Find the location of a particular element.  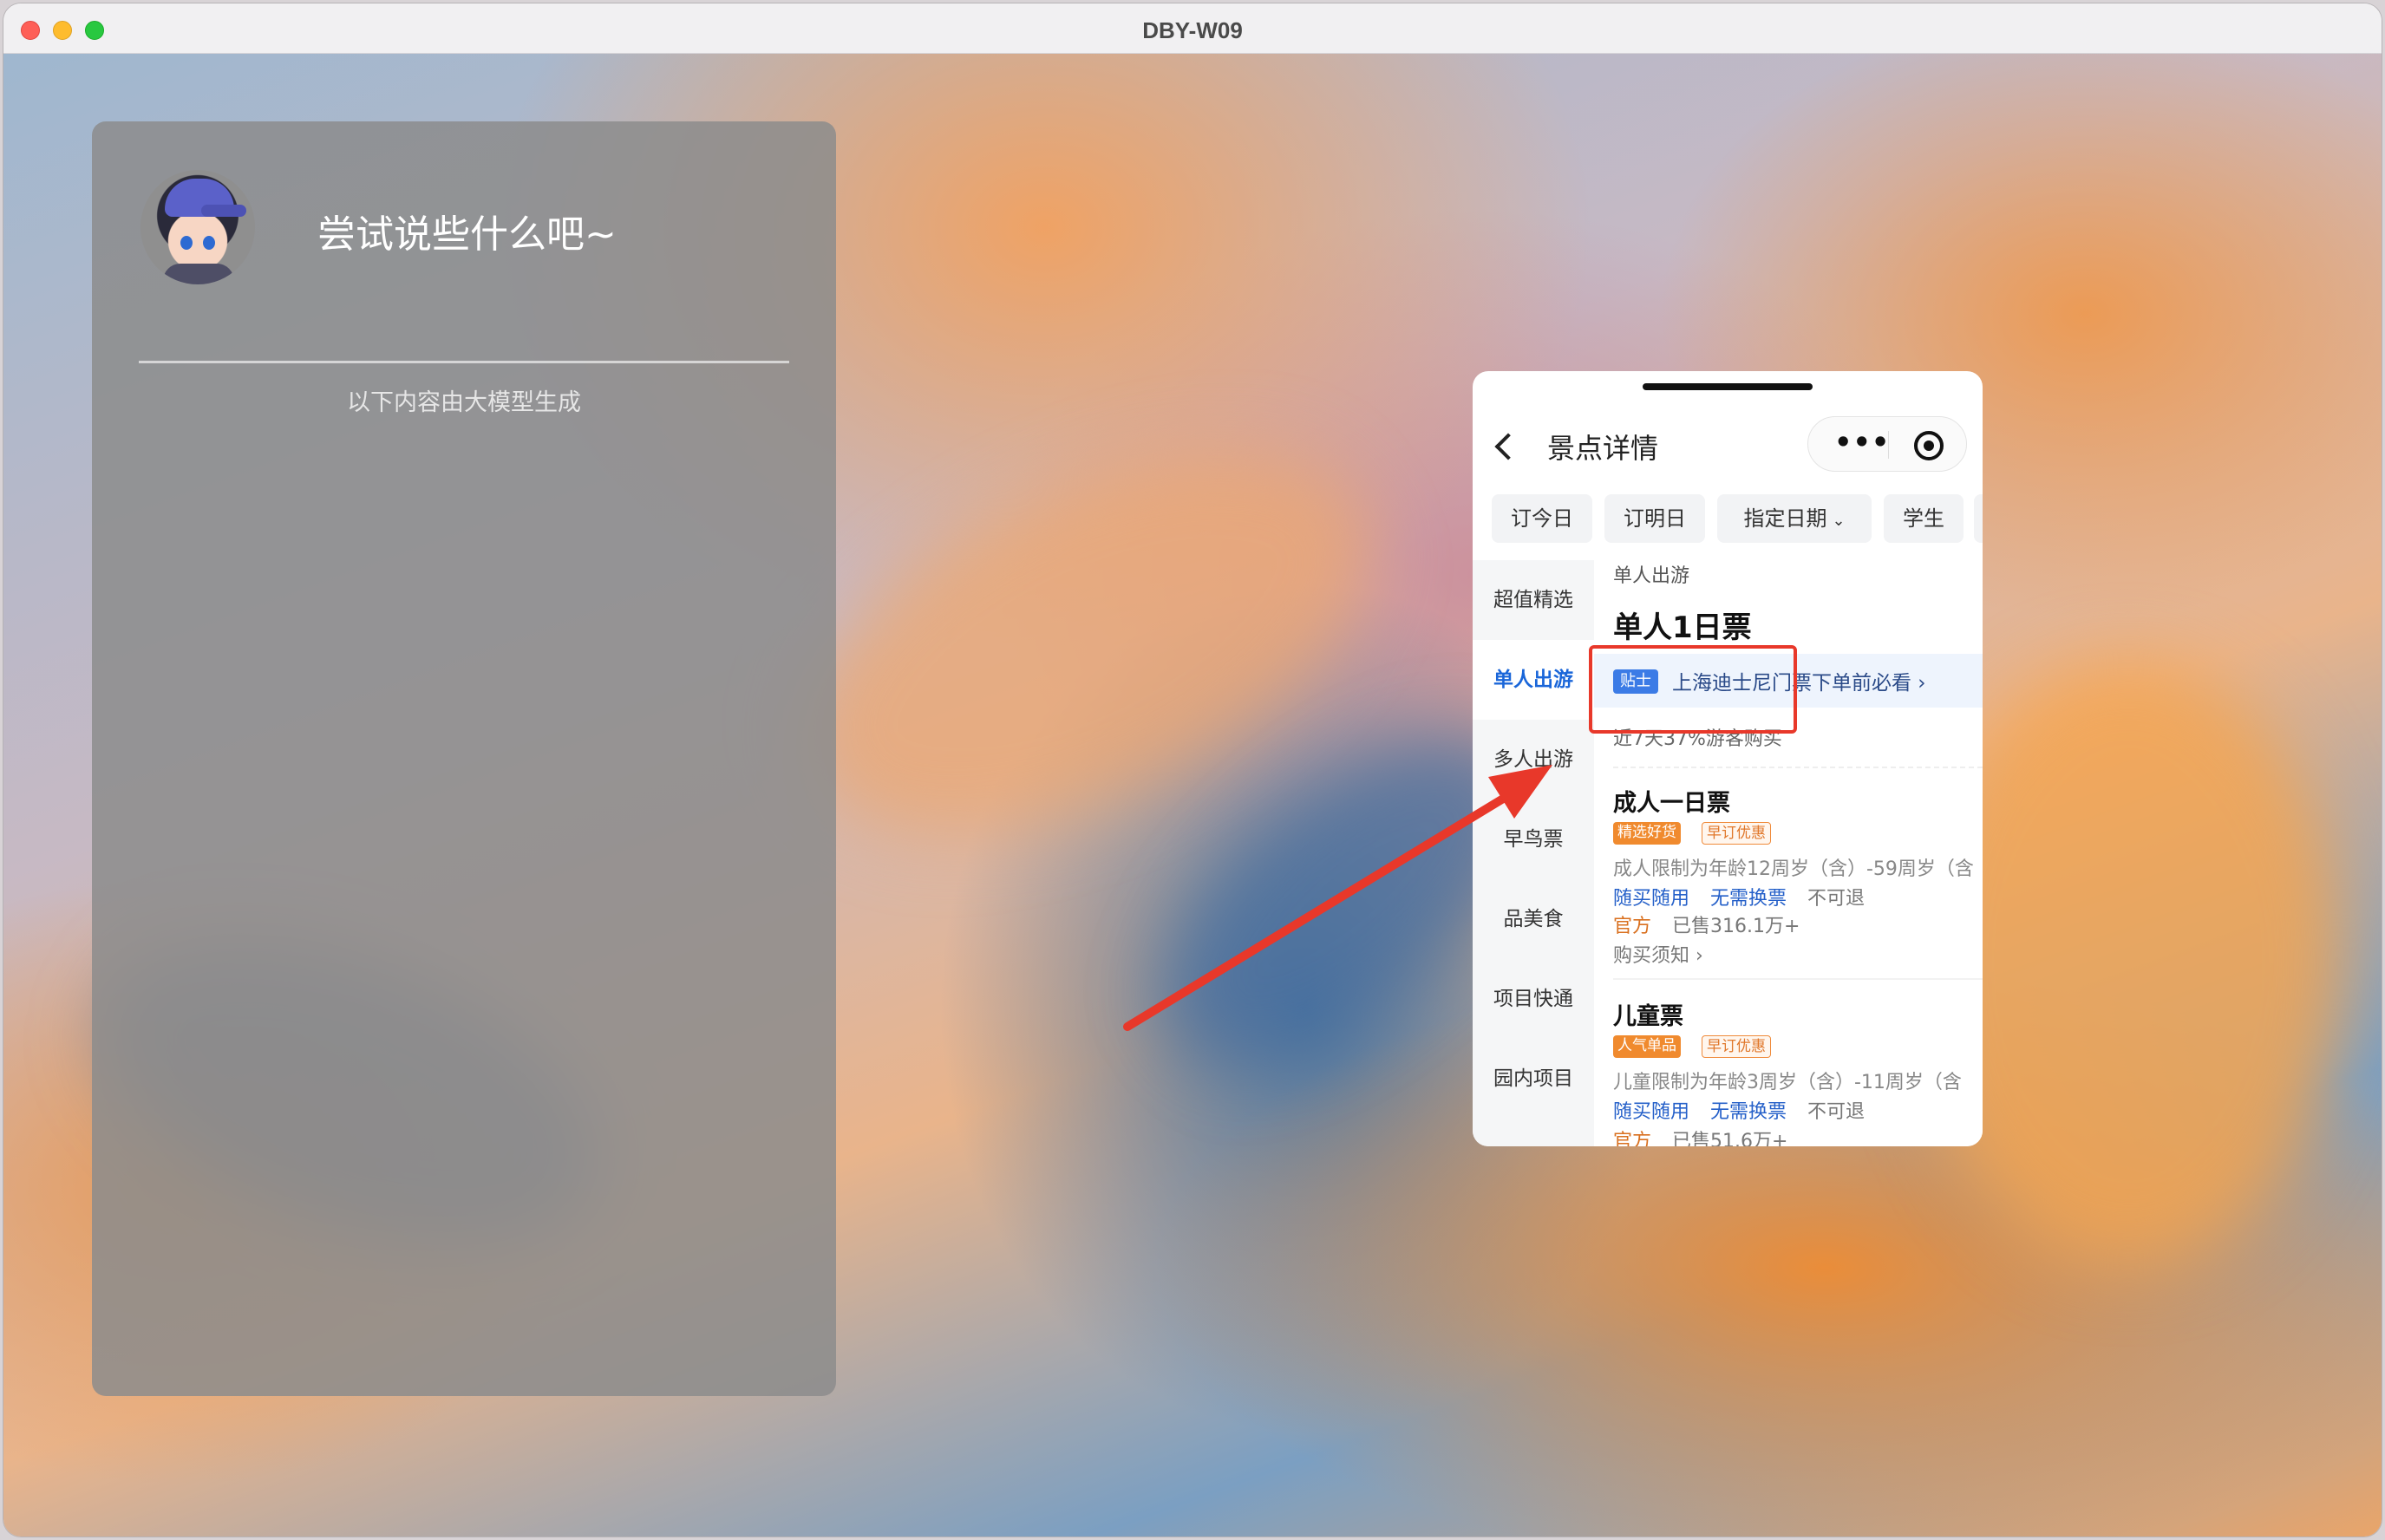

annotation-arrow-icon is located at coordinates (1337, 898).